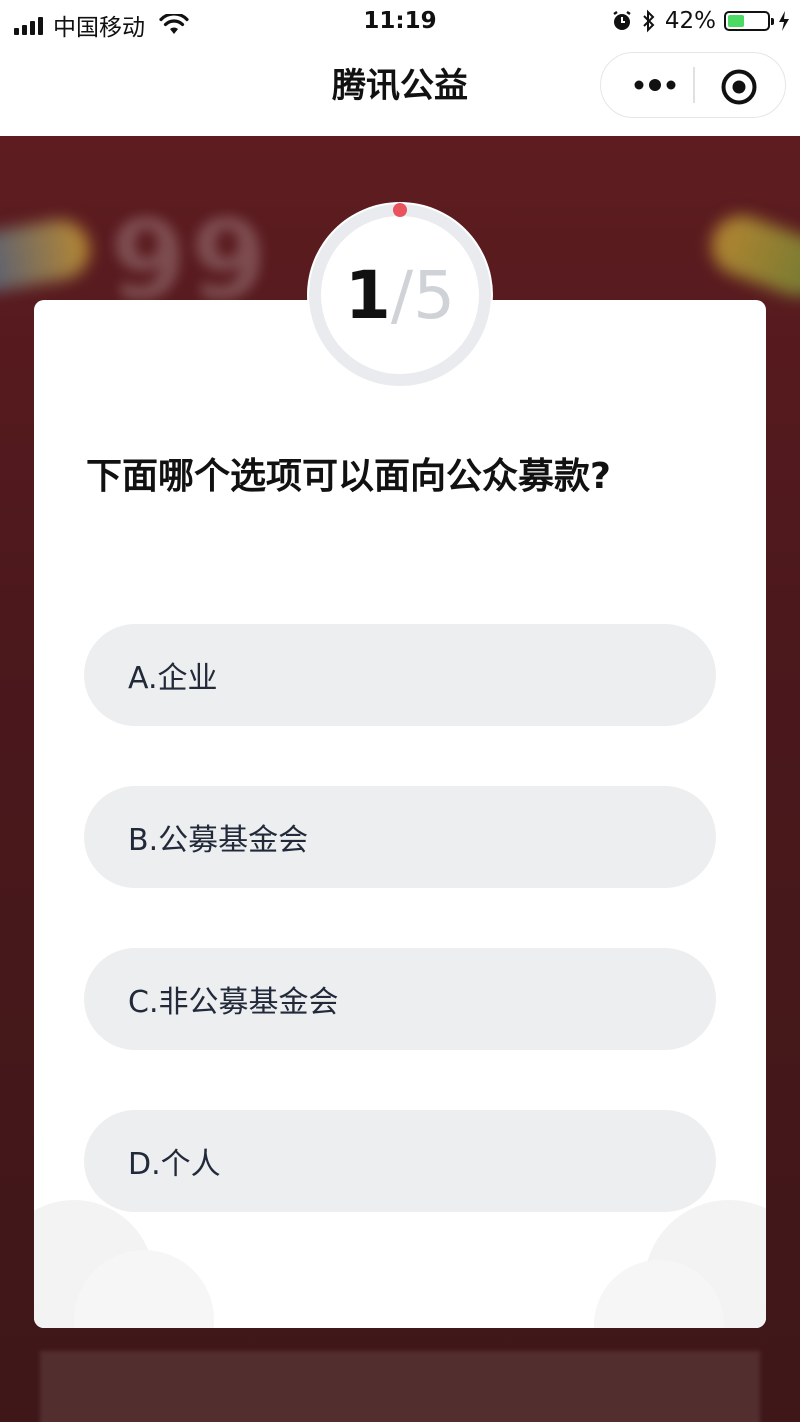  What do you see at coordinates (784, 21) in the screenshot?
I see `charging-icon` at bounding box center [784, 21].